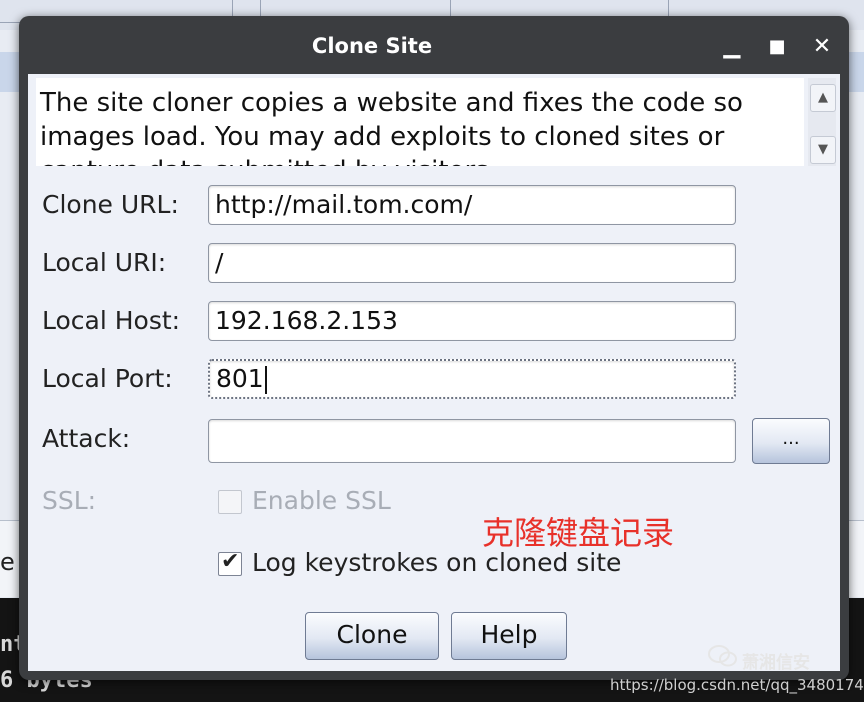 This screenshot has width=864, height=702. Describe the element at coordinates (737, 685) in the screenshot. I see `watermark-url: https://blog.csdn.net/qq_34801745` at that location.